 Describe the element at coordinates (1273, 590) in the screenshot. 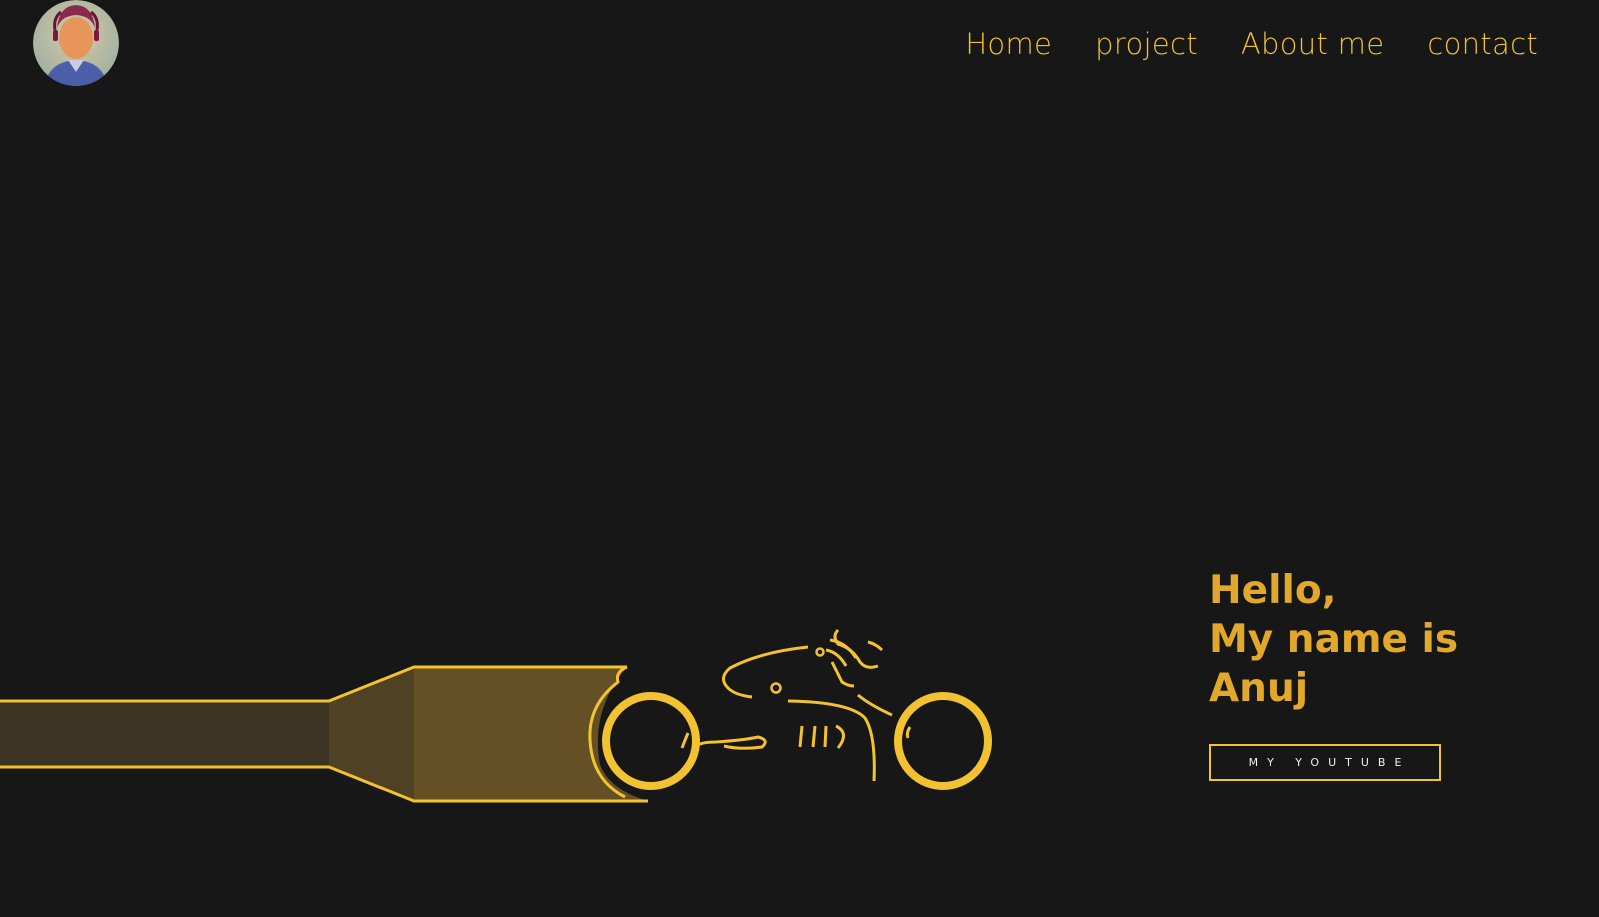

I see `hero-line-hello: Hello,` at that location.